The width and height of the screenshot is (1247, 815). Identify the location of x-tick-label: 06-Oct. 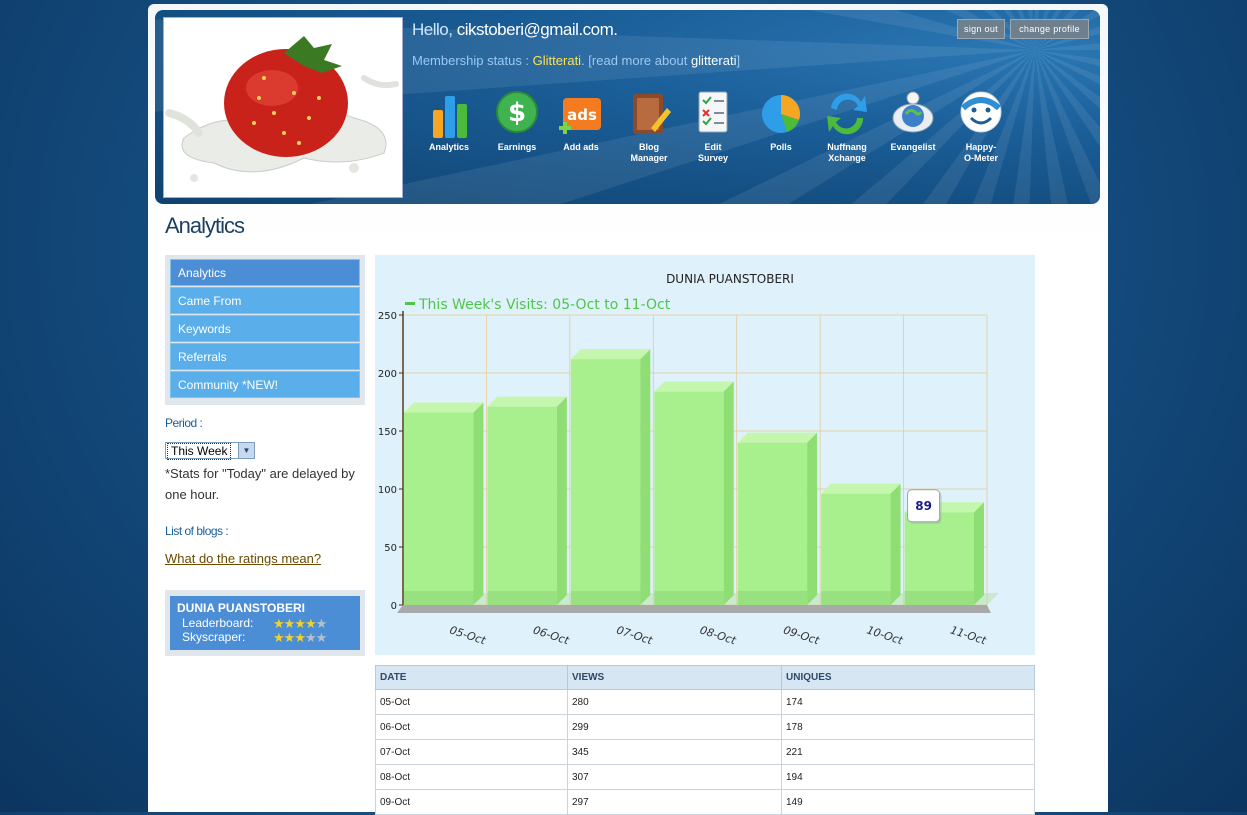
(551, 635).